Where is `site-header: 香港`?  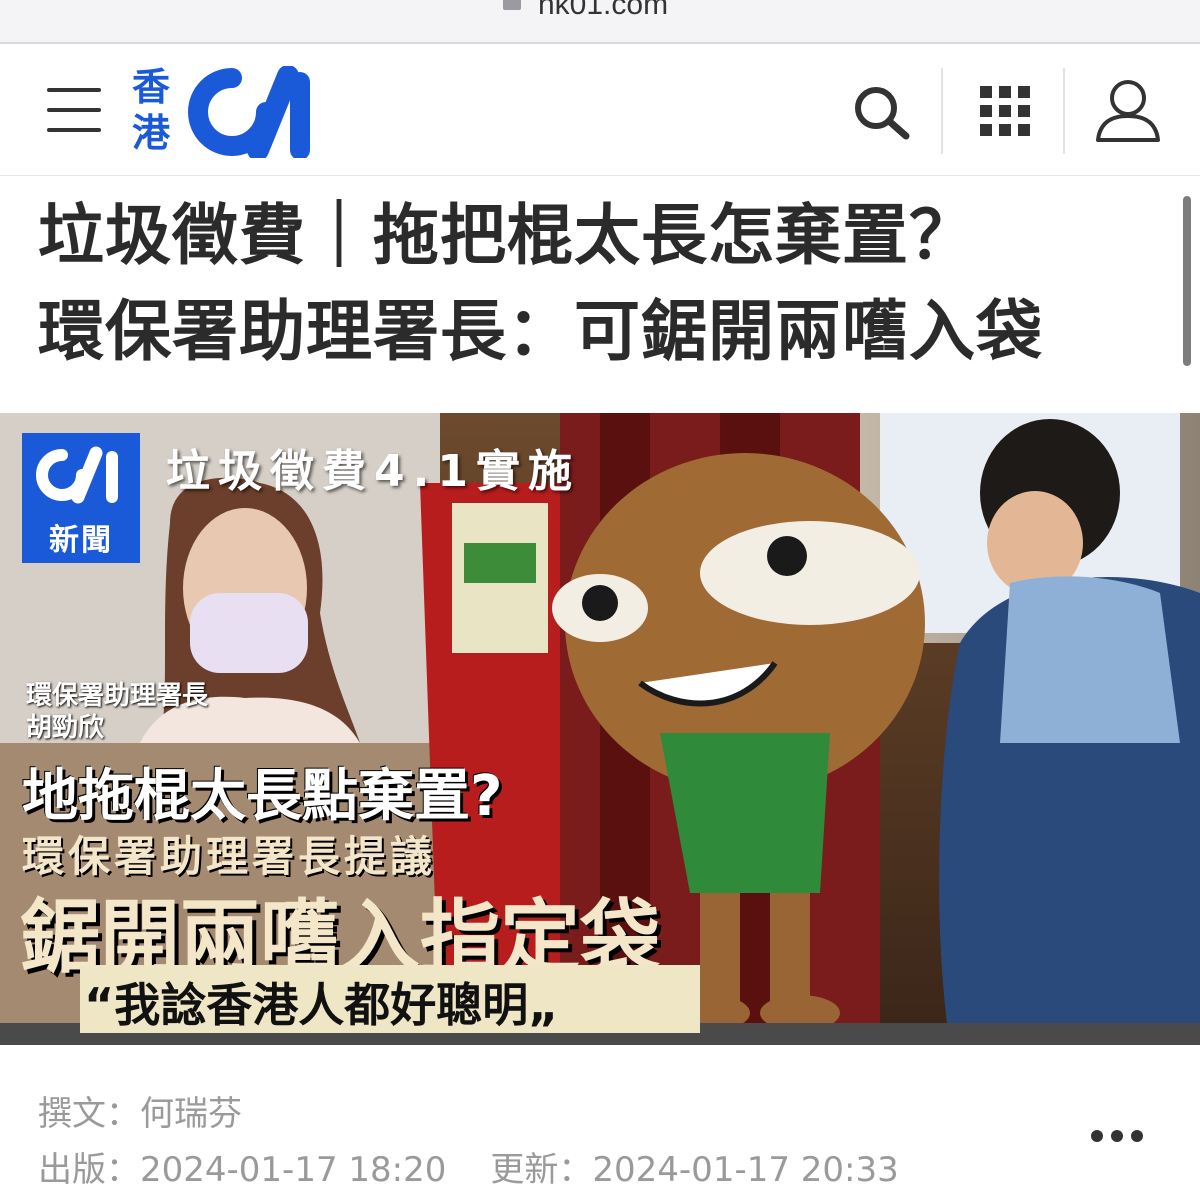
site-header: 香港 is located at coordinates (600, 111).